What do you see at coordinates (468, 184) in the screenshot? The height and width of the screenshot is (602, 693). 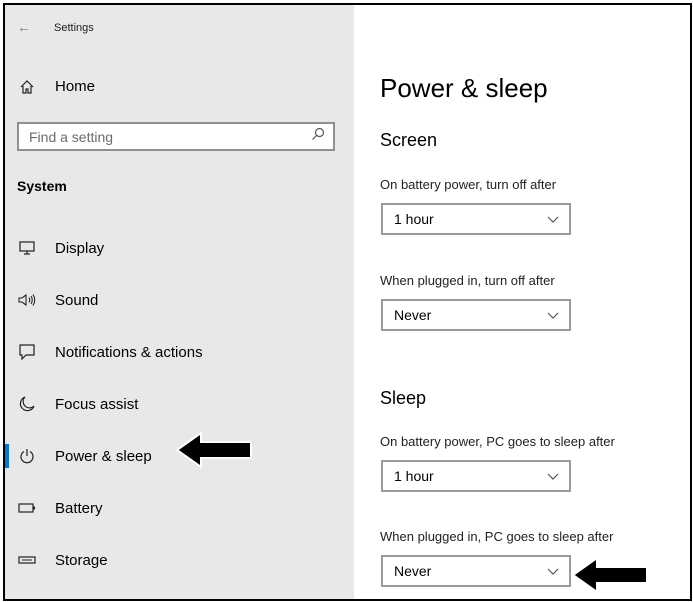 I see `screen-battery-label: On battery power, turn off after` at bounding box center [468, 184].